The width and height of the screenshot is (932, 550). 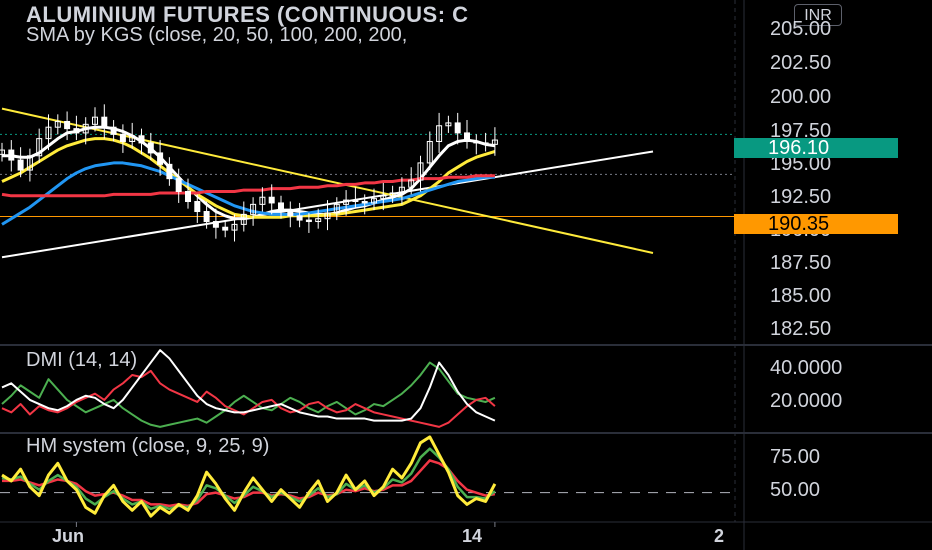 I want to click on price-tick: 182.50, so click(x=801, y=329).